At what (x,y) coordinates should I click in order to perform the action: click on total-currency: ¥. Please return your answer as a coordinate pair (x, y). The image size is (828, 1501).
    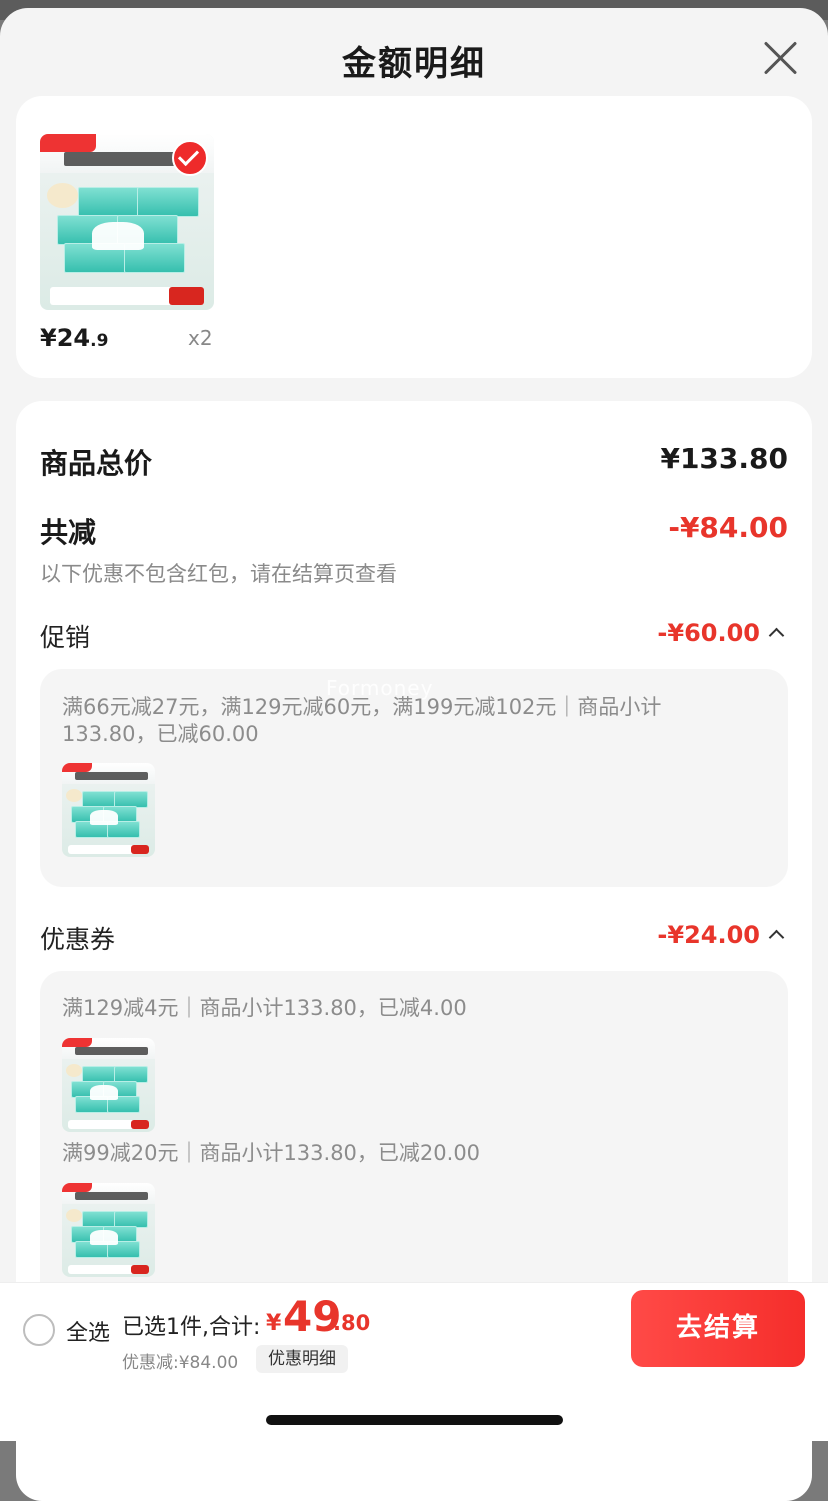
    Looking at the image, I should click on (274, 1323).